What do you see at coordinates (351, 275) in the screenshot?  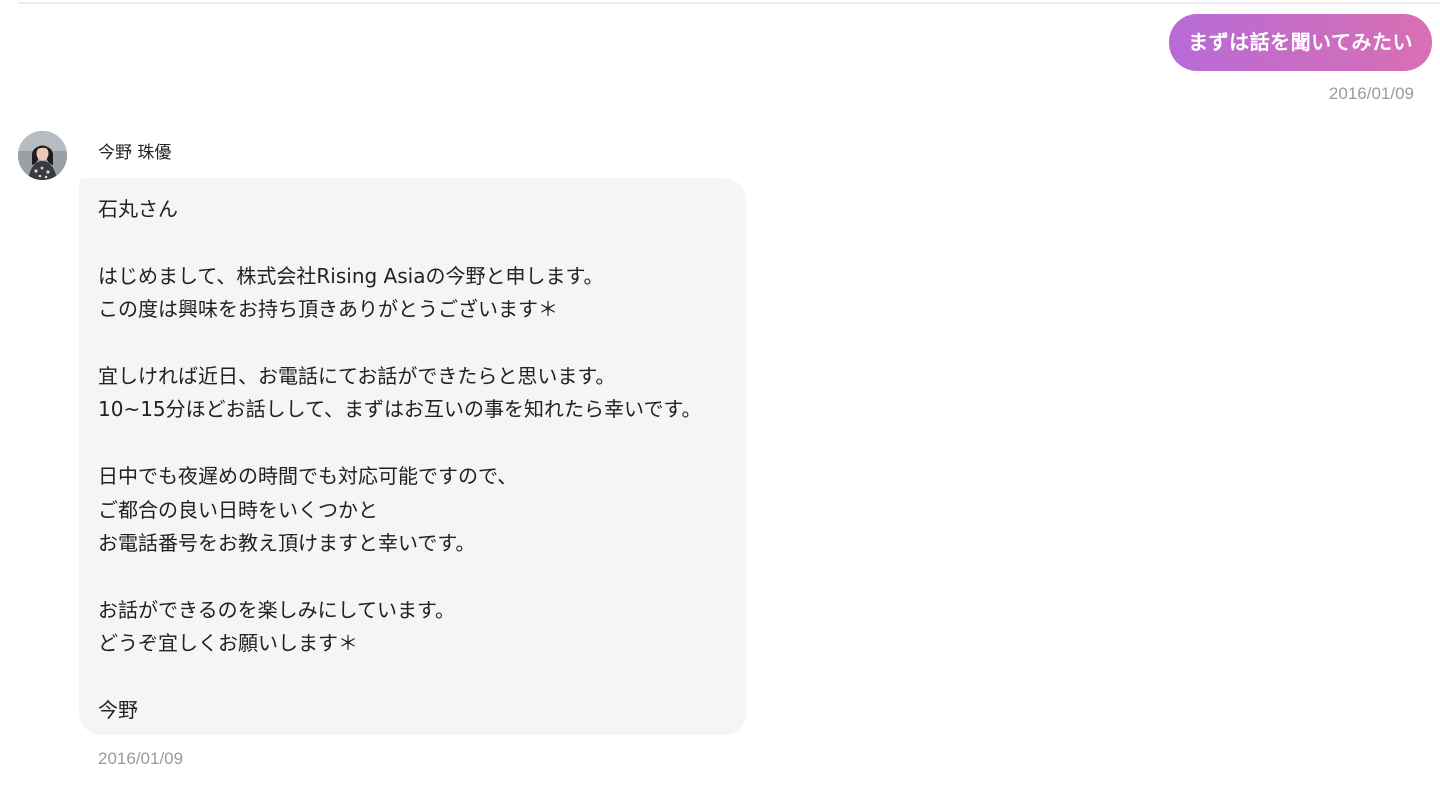 I see `message-line: はじめまして、株式会社Rising Asiaの今野と申します。` at bounding box center [351, 275].